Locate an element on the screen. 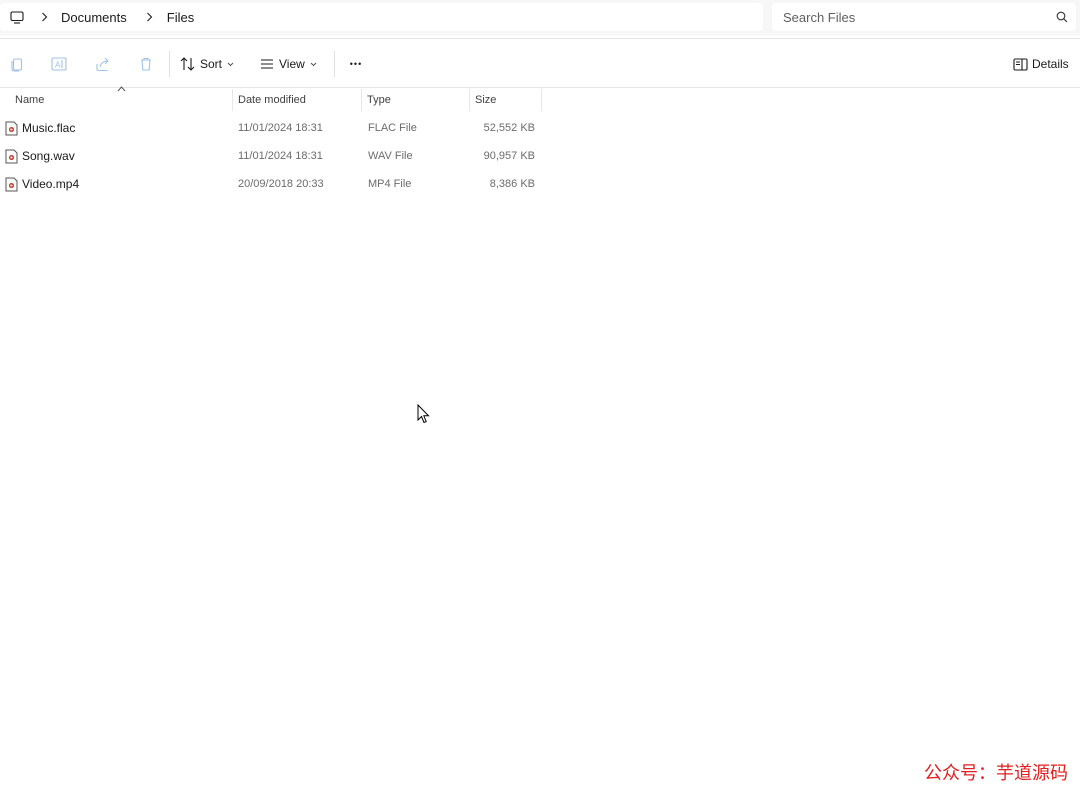 Image resolution: width=1080 pixels, height=793 pixels. share-button is located at coordinates (103, 64).